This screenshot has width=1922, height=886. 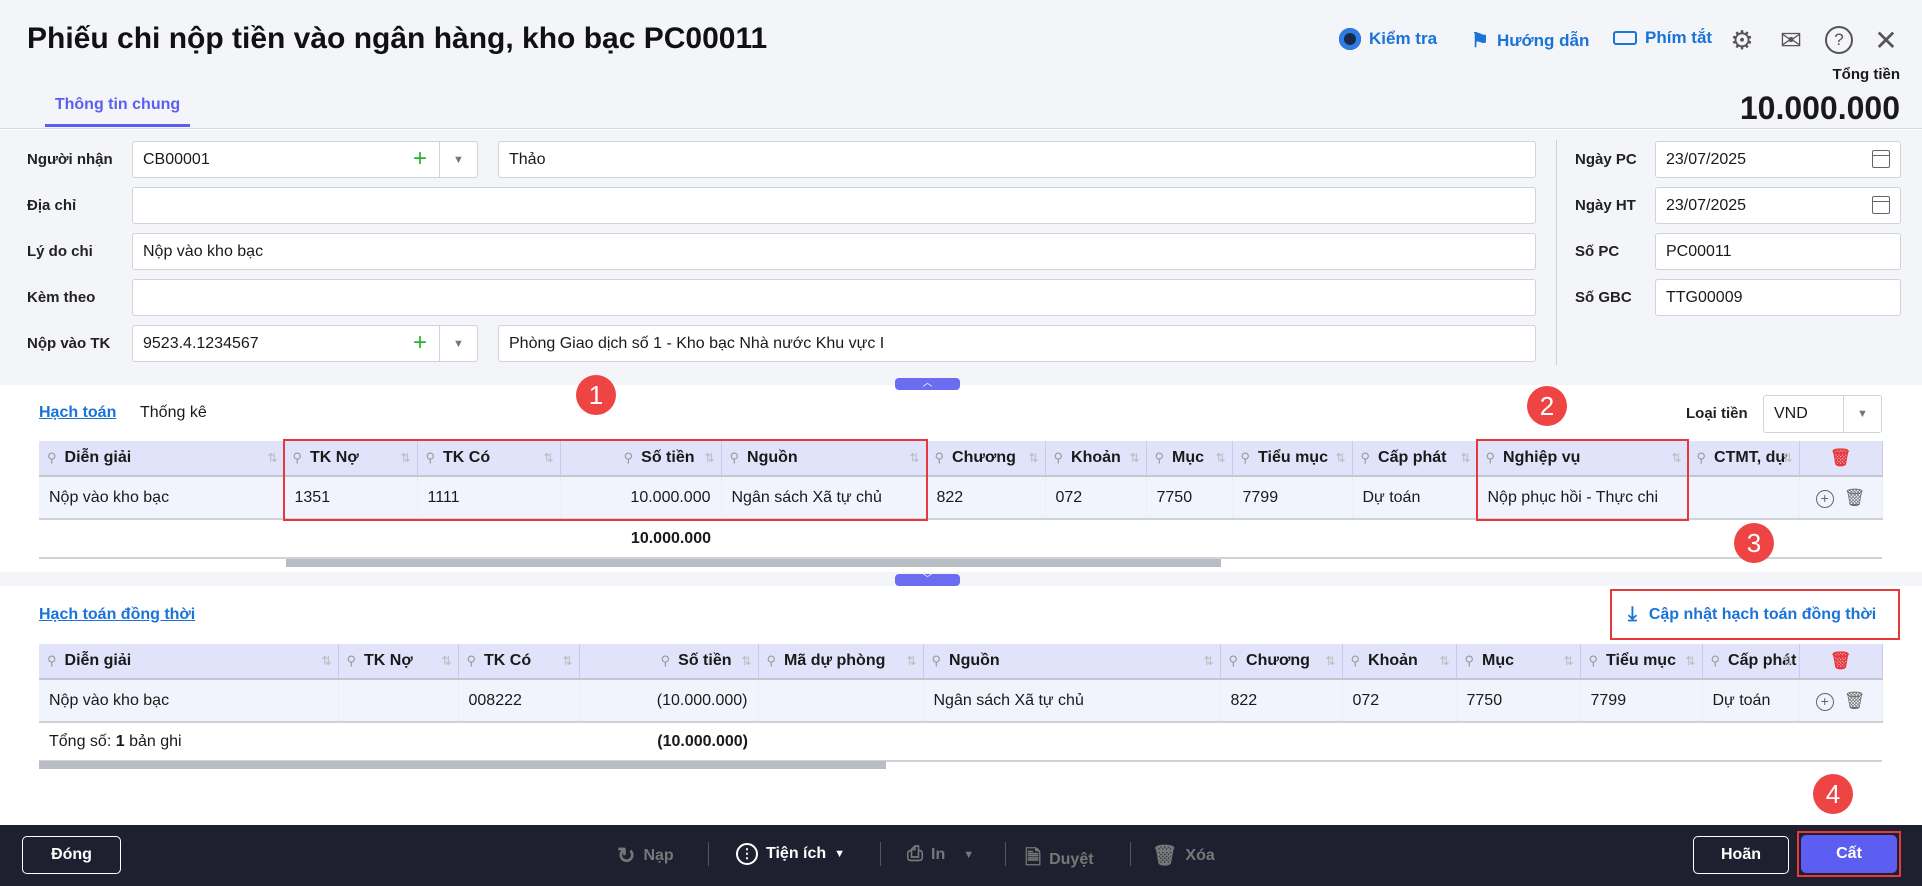 I want to click on check-button: Kiểm tra, so click(x=1388, y=39).